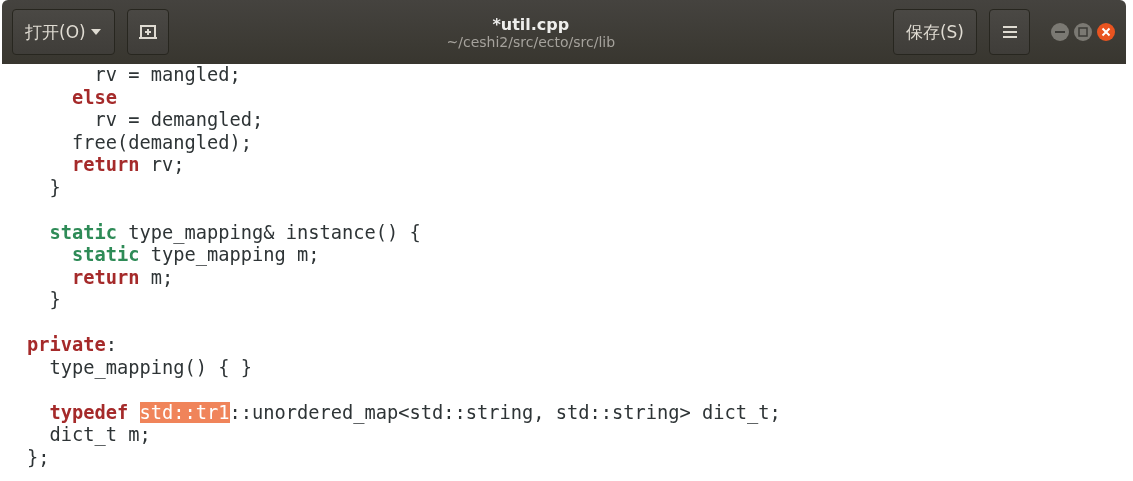 The width and height of the screenshot is (1133, 481). I want to click on new-tab-button, so click(147, 32).